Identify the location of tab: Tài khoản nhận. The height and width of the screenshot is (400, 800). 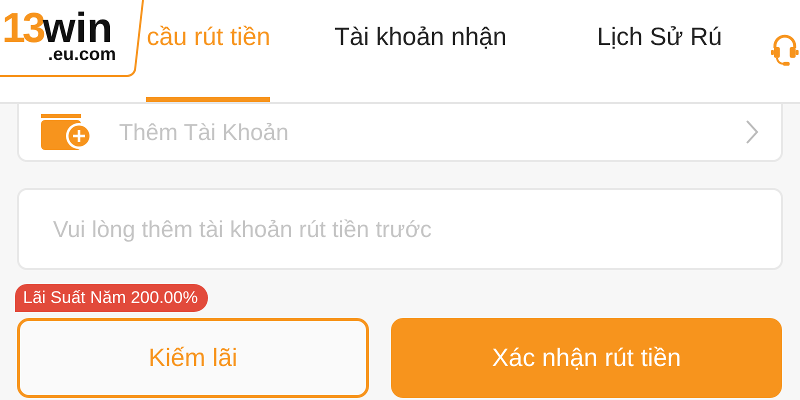
(420, 51).